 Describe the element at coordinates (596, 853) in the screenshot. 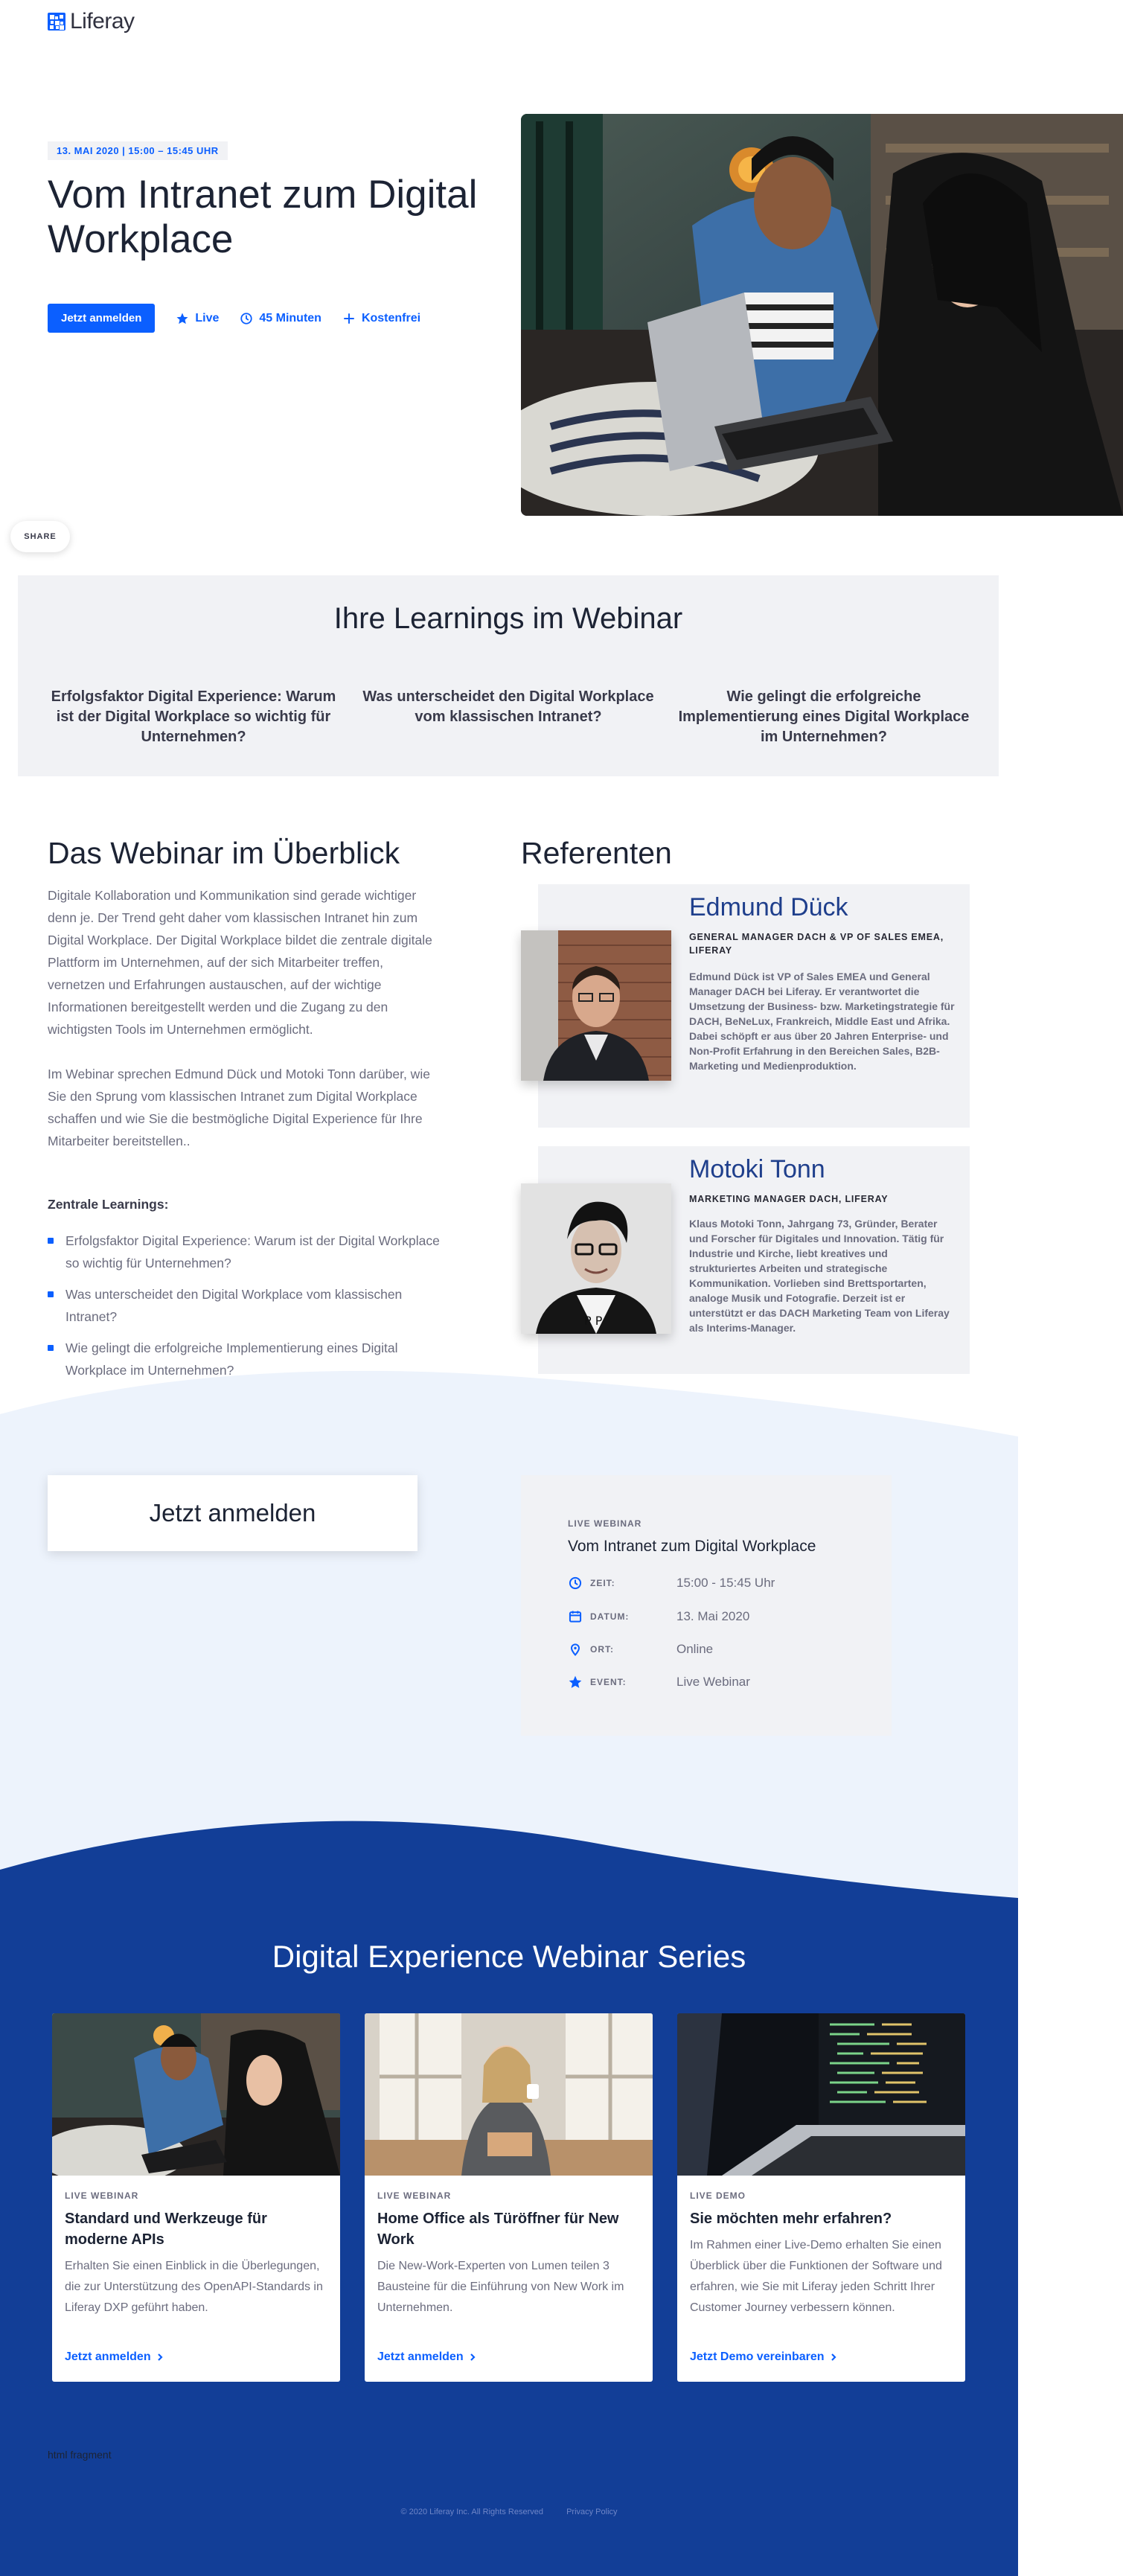

I see `speakers-title: Referenten` at that location.